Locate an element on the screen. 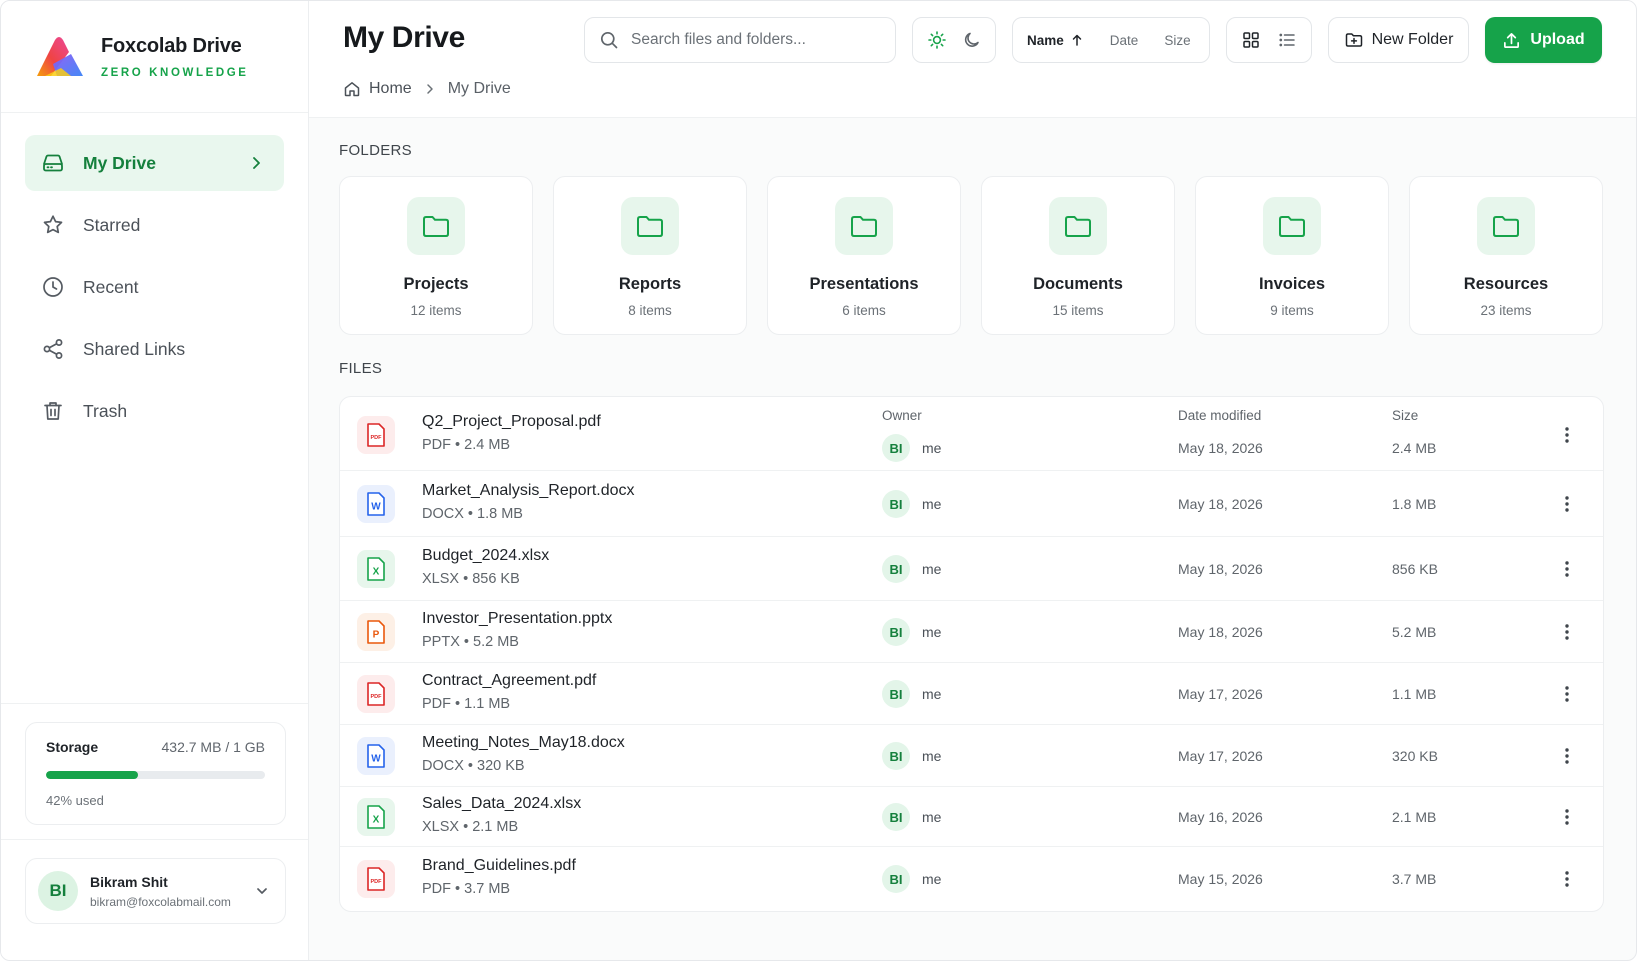 The image size is (1637, 961). share-icon is located at coordinates (53, 349).